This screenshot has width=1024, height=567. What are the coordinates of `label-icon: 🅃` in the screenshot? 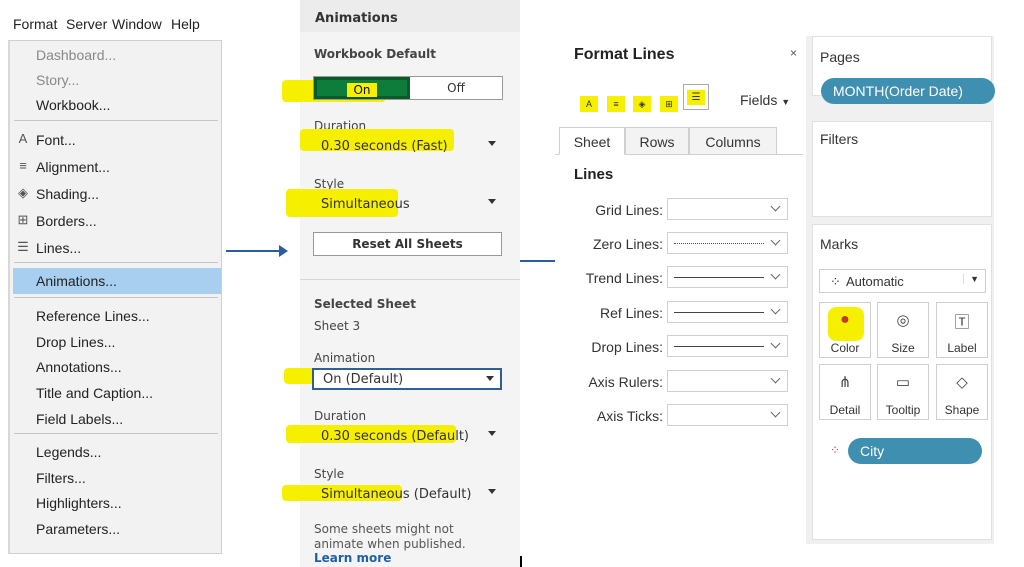 It's located at (962, 322).